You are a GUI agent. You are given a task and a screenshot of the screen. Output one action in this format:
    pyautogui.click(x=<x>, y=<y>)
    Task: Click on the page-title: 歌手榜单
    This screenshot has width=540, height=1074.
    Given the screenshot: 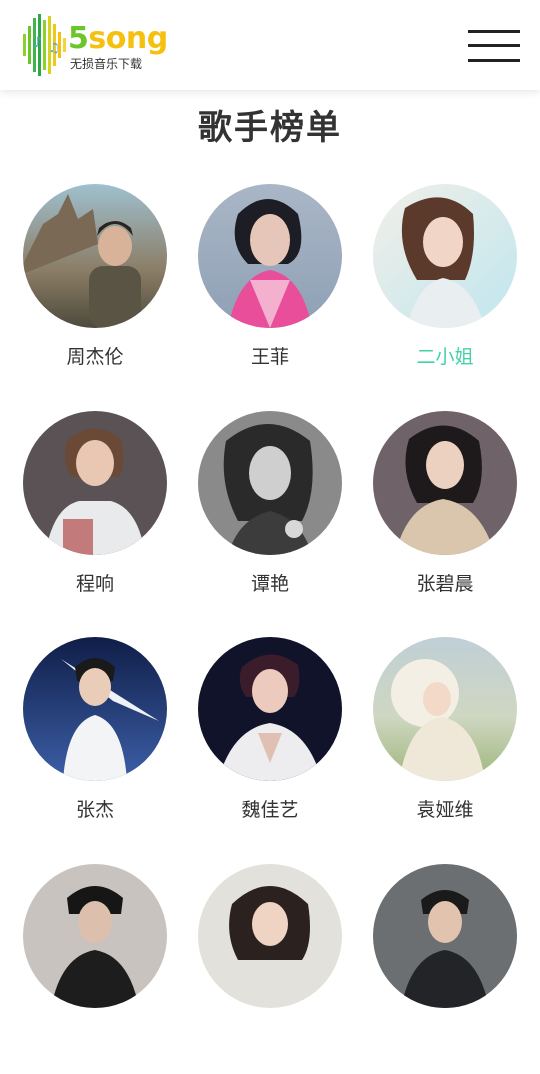 What is the action you would take?
    pyautogui.click(x=270, y=128)
    